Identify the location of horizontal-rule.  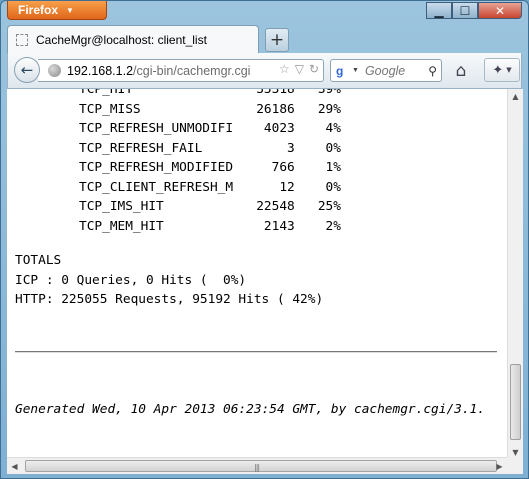
(256, 352).